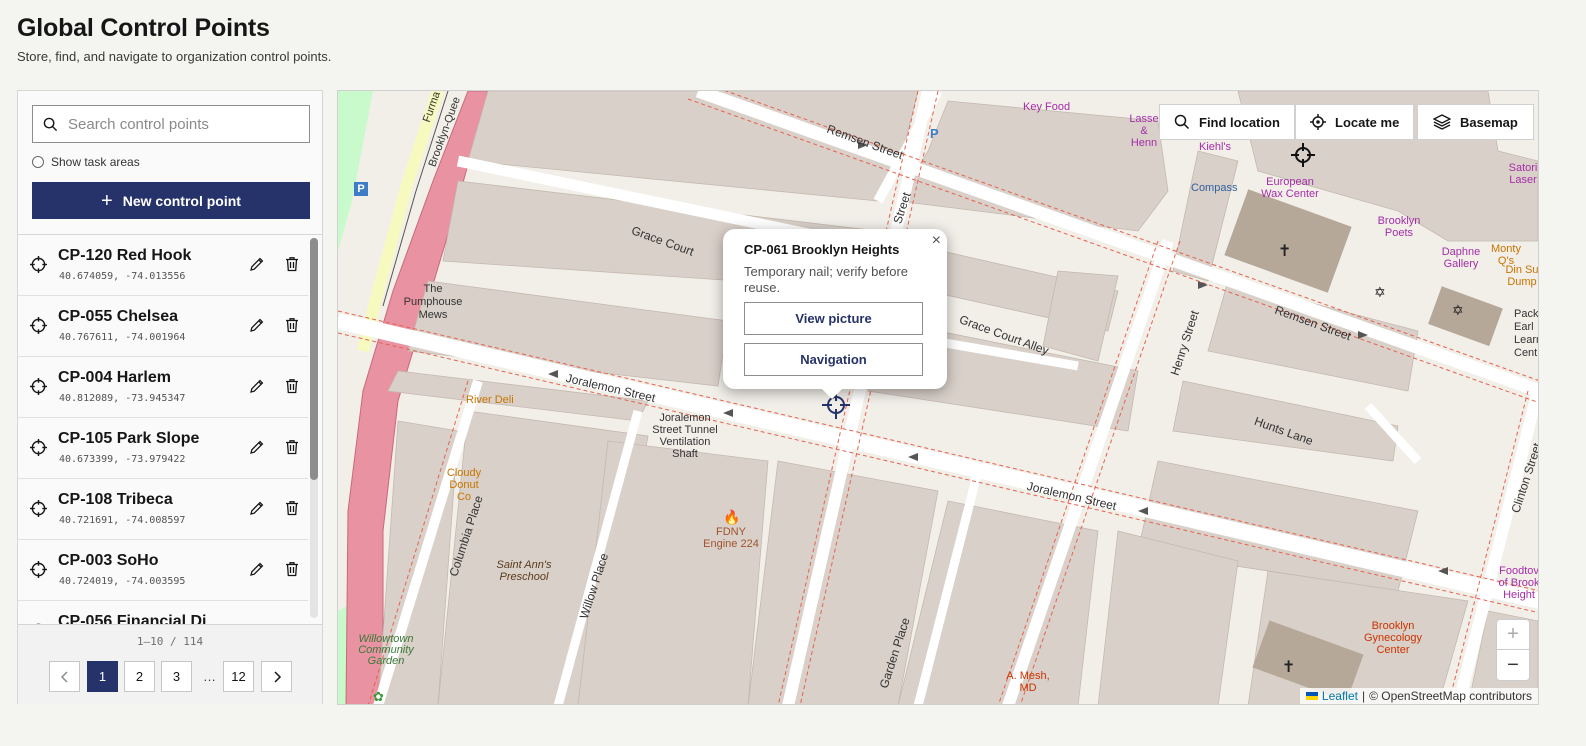 This screenshot has height=746, width=1586. I want to click on place-brooklyn-poets: Brooklyn Poets, so click(1399, 227).